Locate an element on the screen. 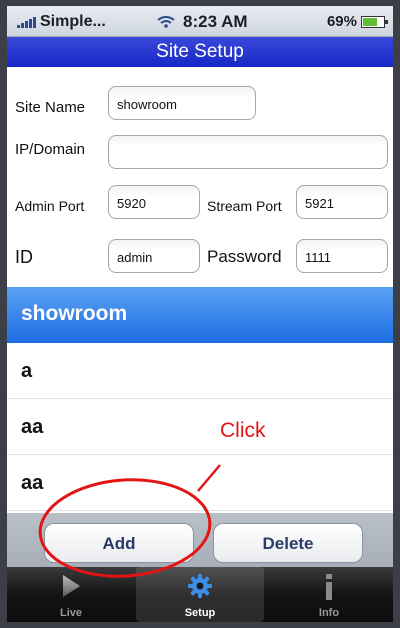  battery-percent: 69% is located at coordinates (341, 21).